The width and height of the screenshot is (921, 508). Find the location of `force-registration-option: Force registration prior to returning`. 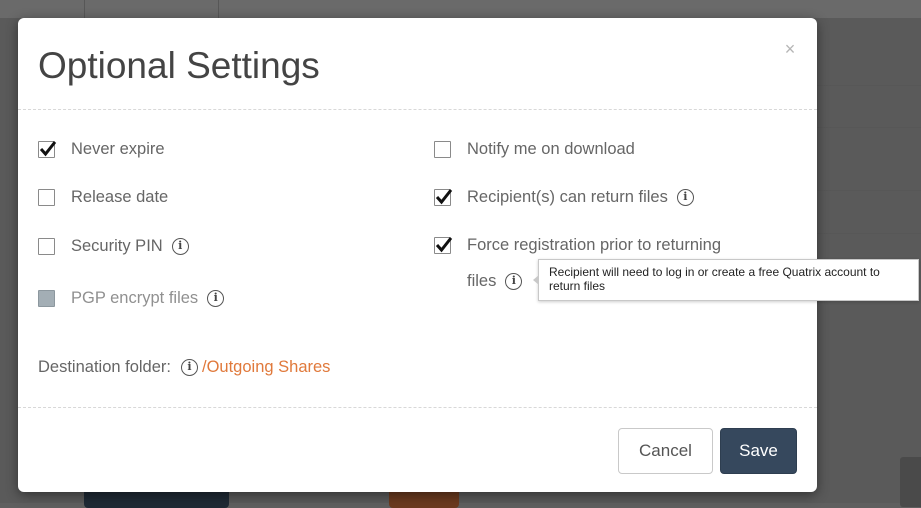

force-registration-option: Force registration prior to returning is located at coordinates (577, 245).